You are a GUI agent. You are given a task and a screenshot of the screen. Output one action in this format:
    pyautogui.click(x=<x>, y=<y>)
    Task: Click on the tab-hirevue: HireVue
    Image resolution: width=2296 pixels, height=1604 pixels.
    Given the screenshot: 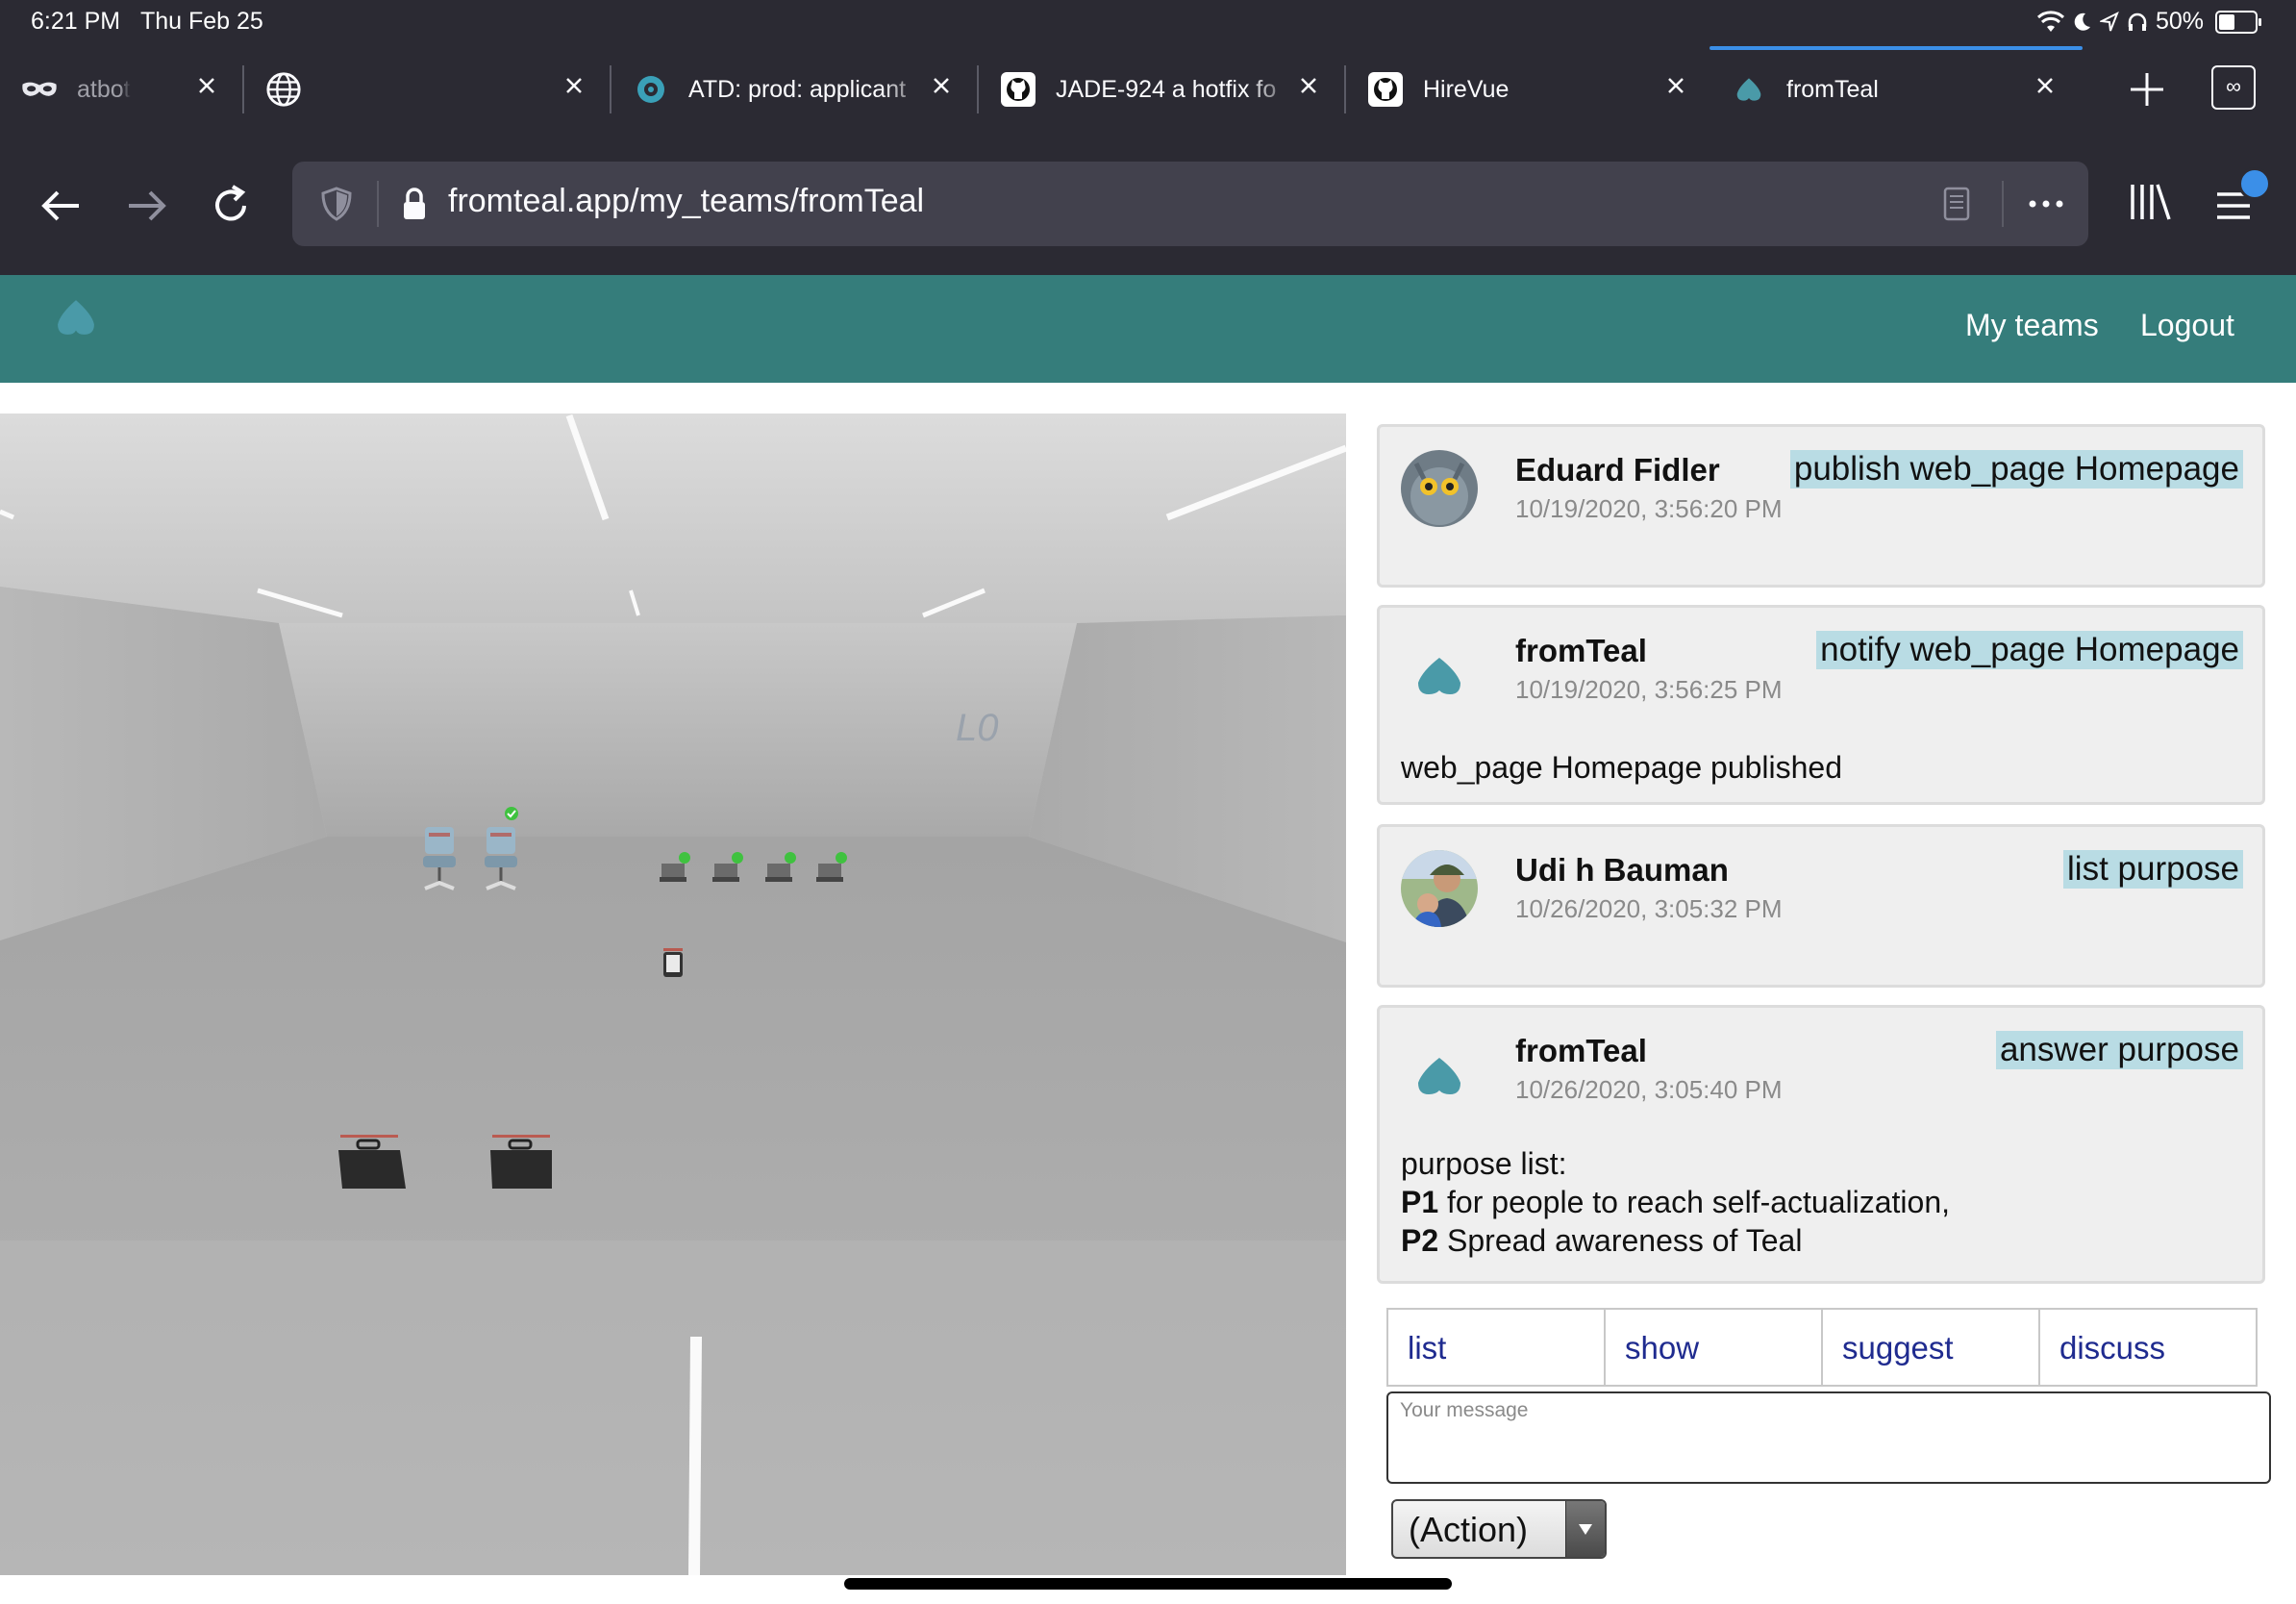 What is the action you would take?
    pyautogui.click(x=1529, y=89)
    